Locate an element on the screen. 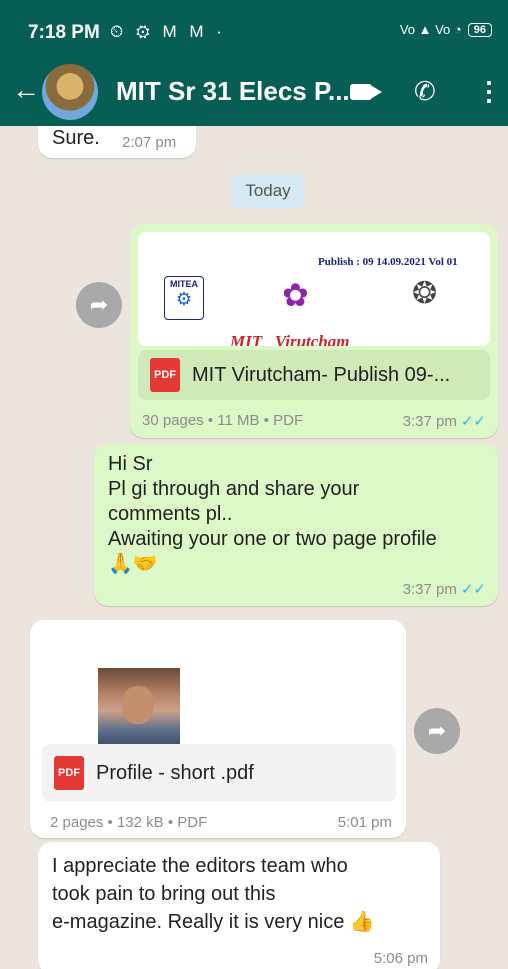  document-meta: 2 pages • 132 kB • PDF is located at coordinates (129, 822).